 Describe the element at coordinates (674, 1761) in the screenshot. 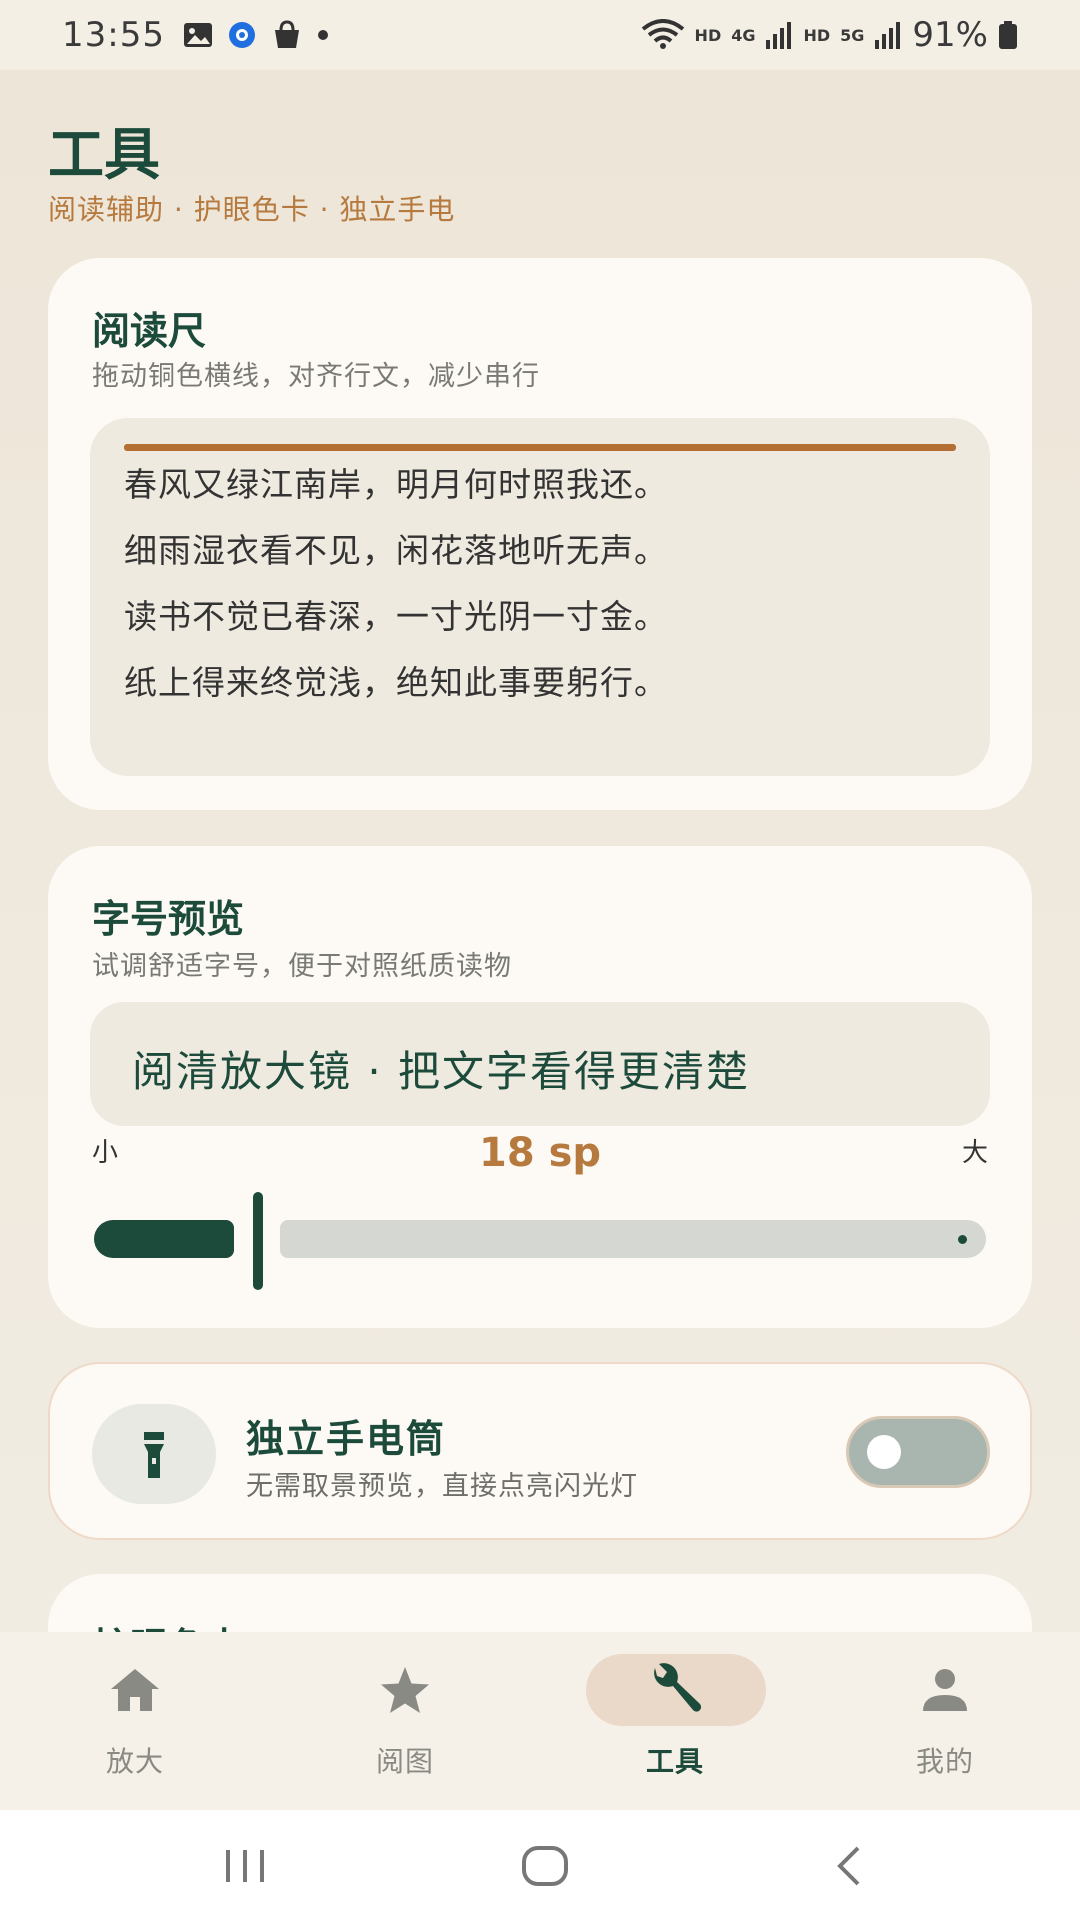

I see `nav-label-tools: 工具` at that location.